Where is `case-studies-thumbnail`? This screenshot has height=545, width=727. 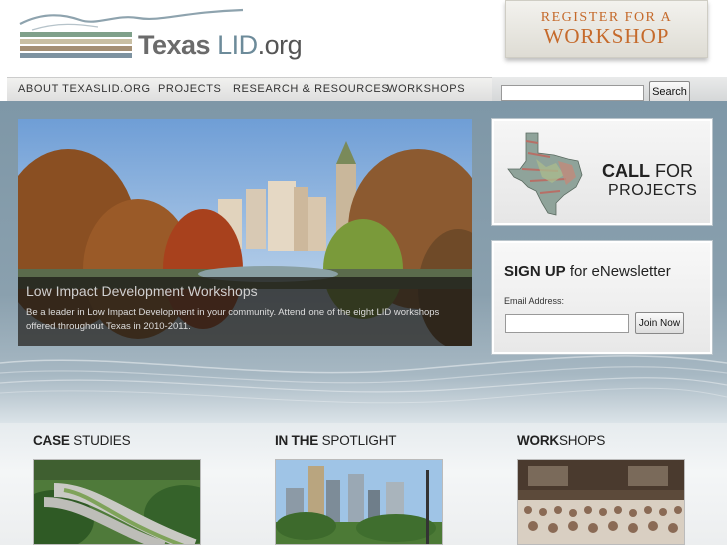 case-studies-thumbnail is located at coordinates (117, 502).